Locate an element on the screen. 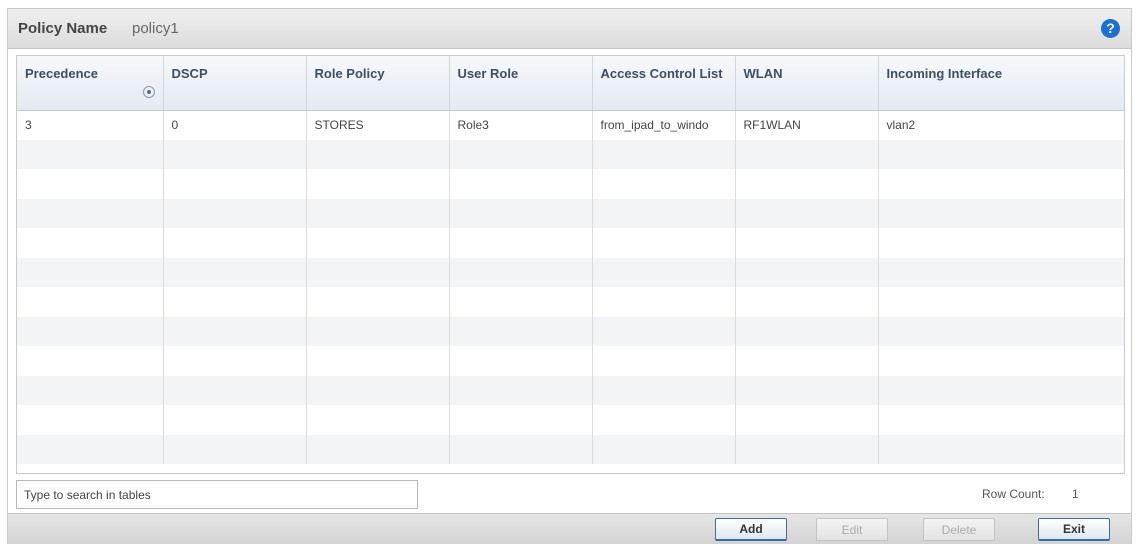 This screenshot has width=1139, height=546. table-cell: 0 is located at coordinates (235, 125).